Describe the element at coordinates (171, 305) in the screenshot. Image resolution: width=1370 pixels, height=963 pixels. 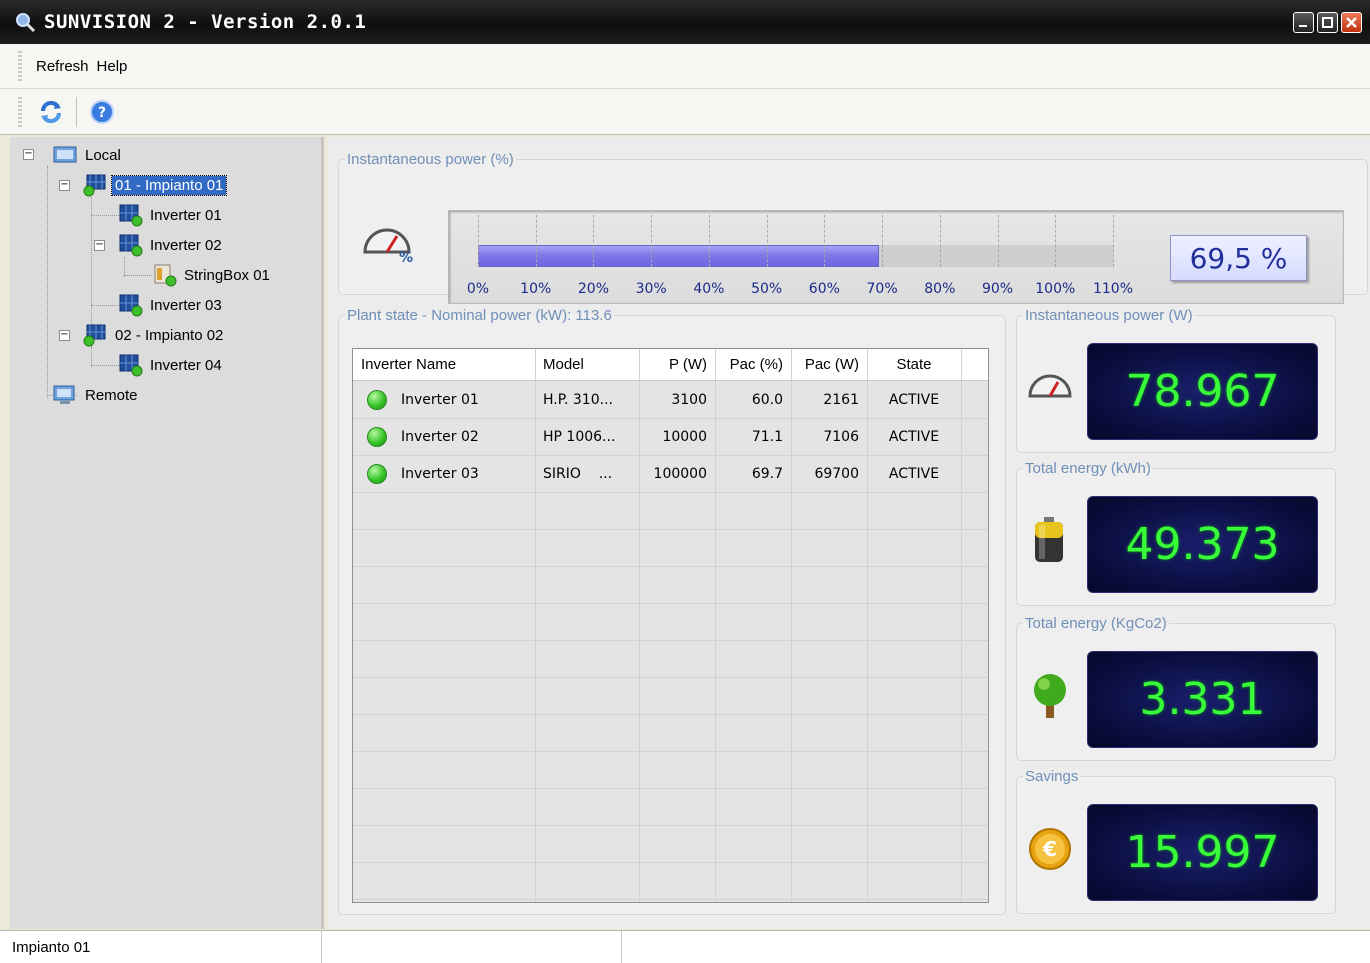
I see `tree-node-inverter-03: Inverter 03` at that location.